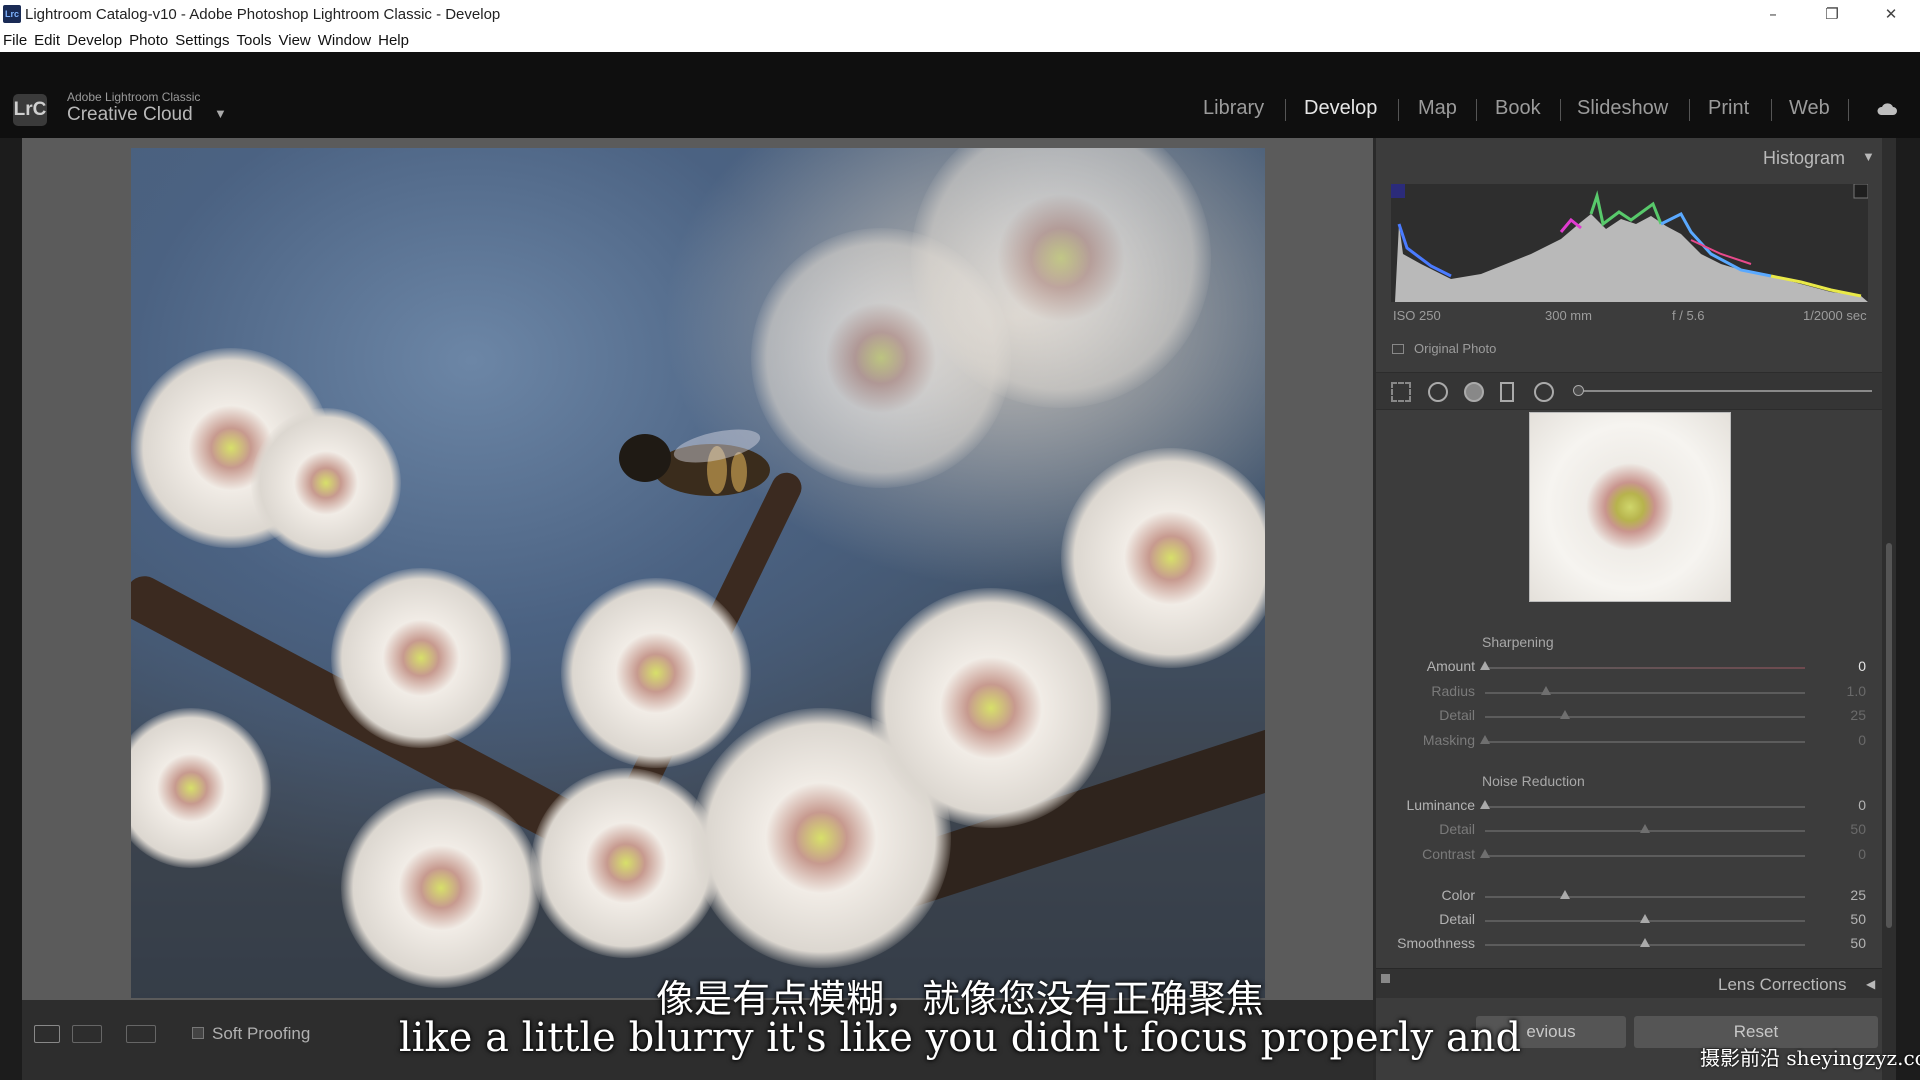  What do you see at coordinates (1645, 918) in the screenshot?
I see `noise-color-detail-slider-knob` at bounding box center [1645, 918].